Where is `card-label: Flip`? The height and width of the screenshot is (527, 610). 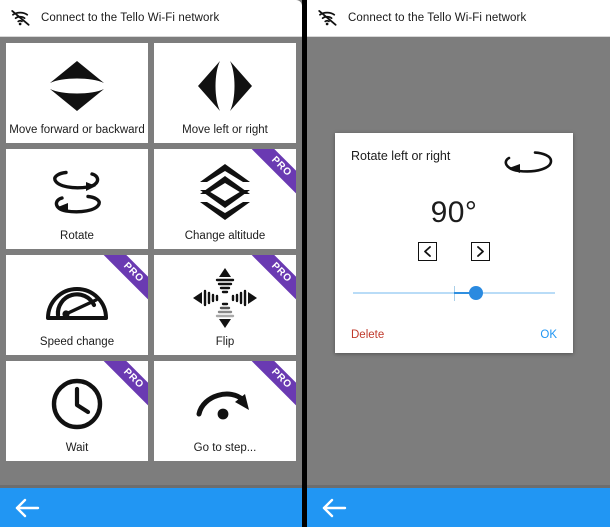 card-label: Flip is located at coordinates (225, 342).